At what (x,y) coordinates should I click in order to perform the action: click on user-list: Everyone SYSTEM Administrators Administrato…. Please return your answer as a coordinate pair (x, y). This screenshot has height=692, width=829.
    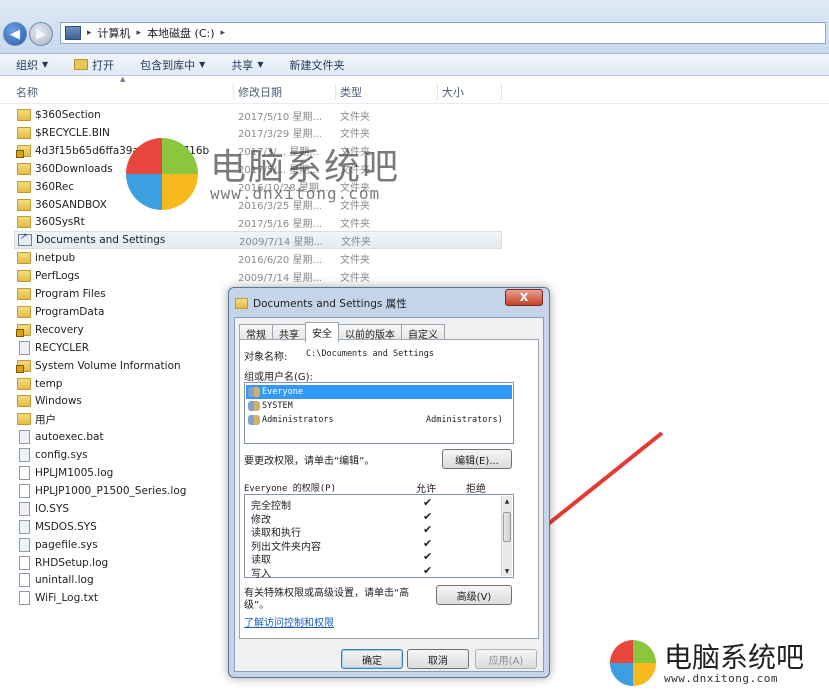
    Looking at the image, I should click on (379, 413).